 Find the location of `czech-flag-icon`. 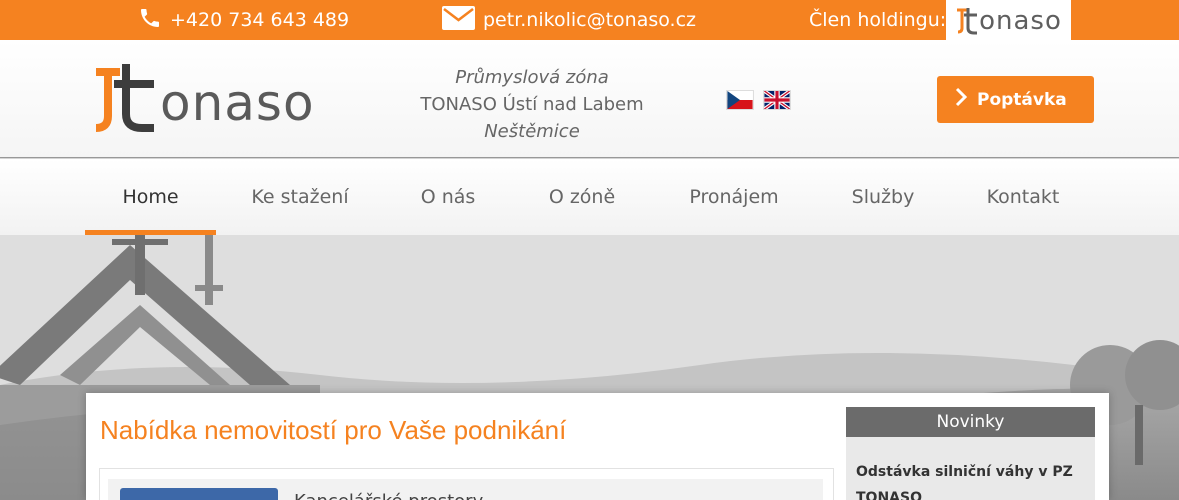

czech-flag-icon is located at coordinates (740, 100).